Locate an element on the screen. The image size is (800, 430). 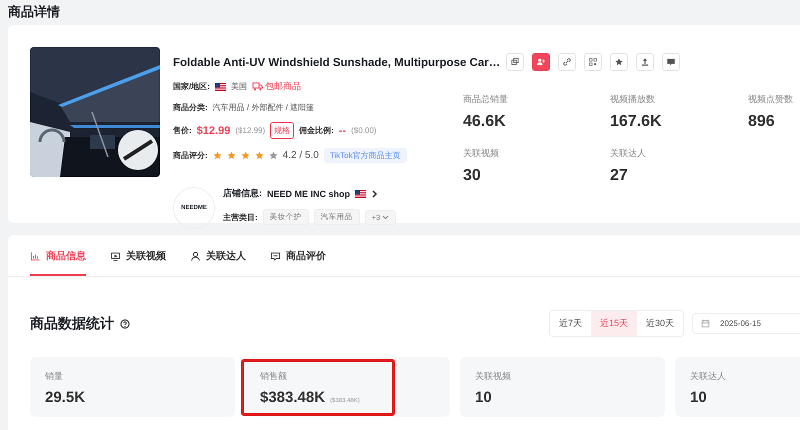
metric-label: 关联视频 is located at coordinates (493, 376).